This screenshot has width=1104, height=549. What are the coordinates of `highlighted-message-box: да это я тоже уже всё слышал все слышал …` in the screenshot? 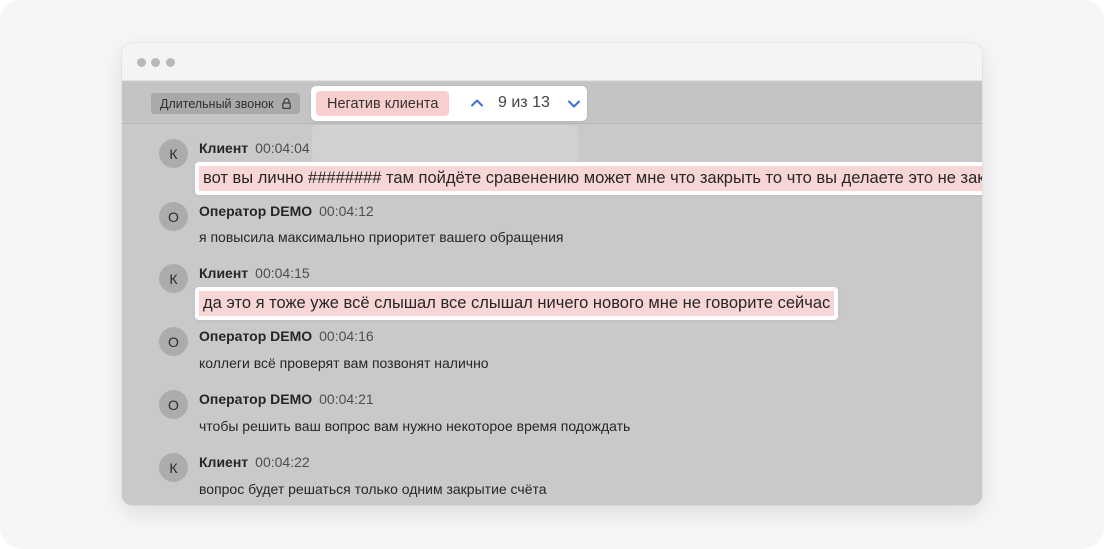 It's located at (517, 303).